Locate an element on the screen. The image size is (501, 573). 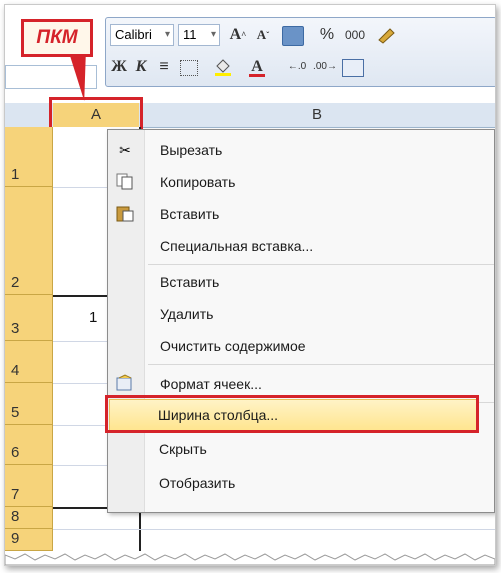
borders-icon is located at coordinates (189, 68).